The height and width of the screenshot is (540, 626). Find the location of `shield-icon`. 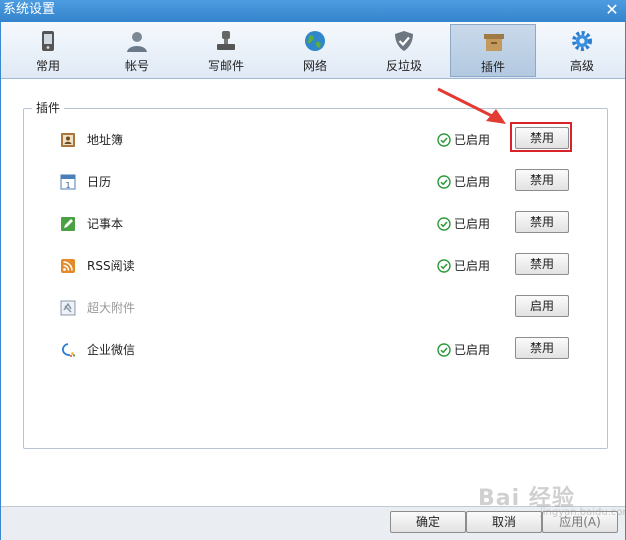

shield-icon is located at coordinates (404, 41).